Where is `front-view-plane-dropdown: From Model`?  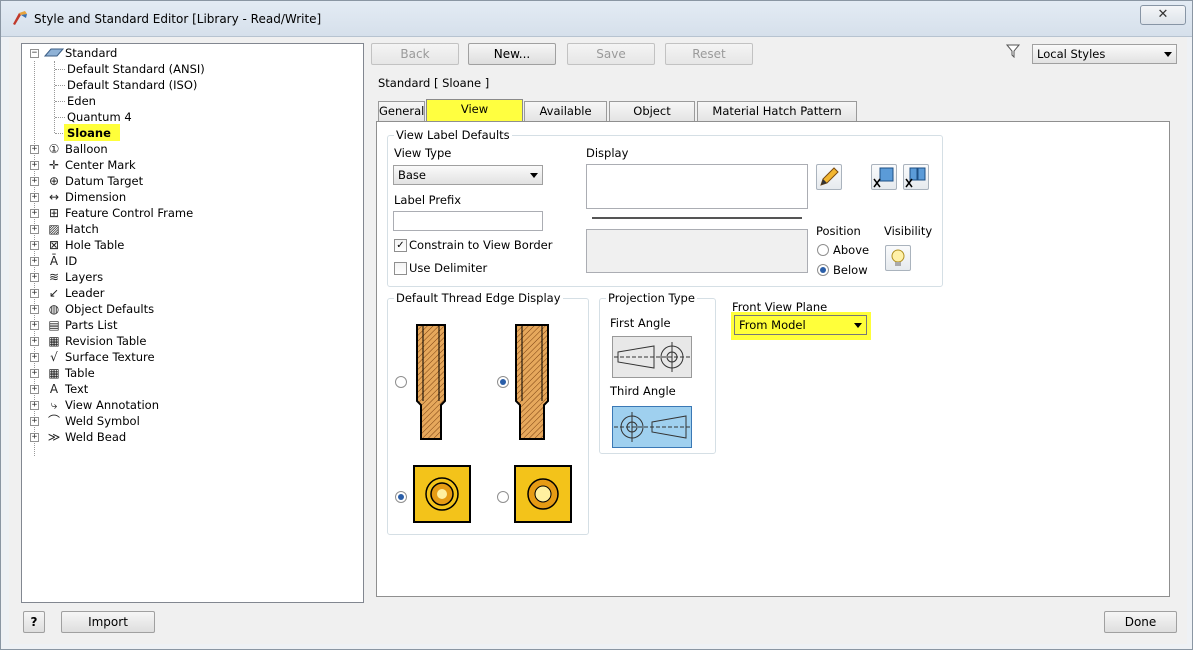 front-view-plane-dropdown: From Model is located at coordinates (800, 325).